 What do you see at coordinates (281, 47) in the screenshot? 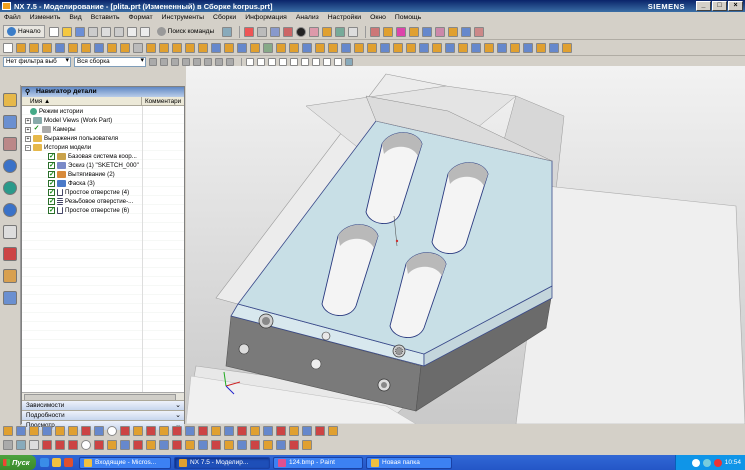
I see `split-body-icon` at bounding box center [281, 47].